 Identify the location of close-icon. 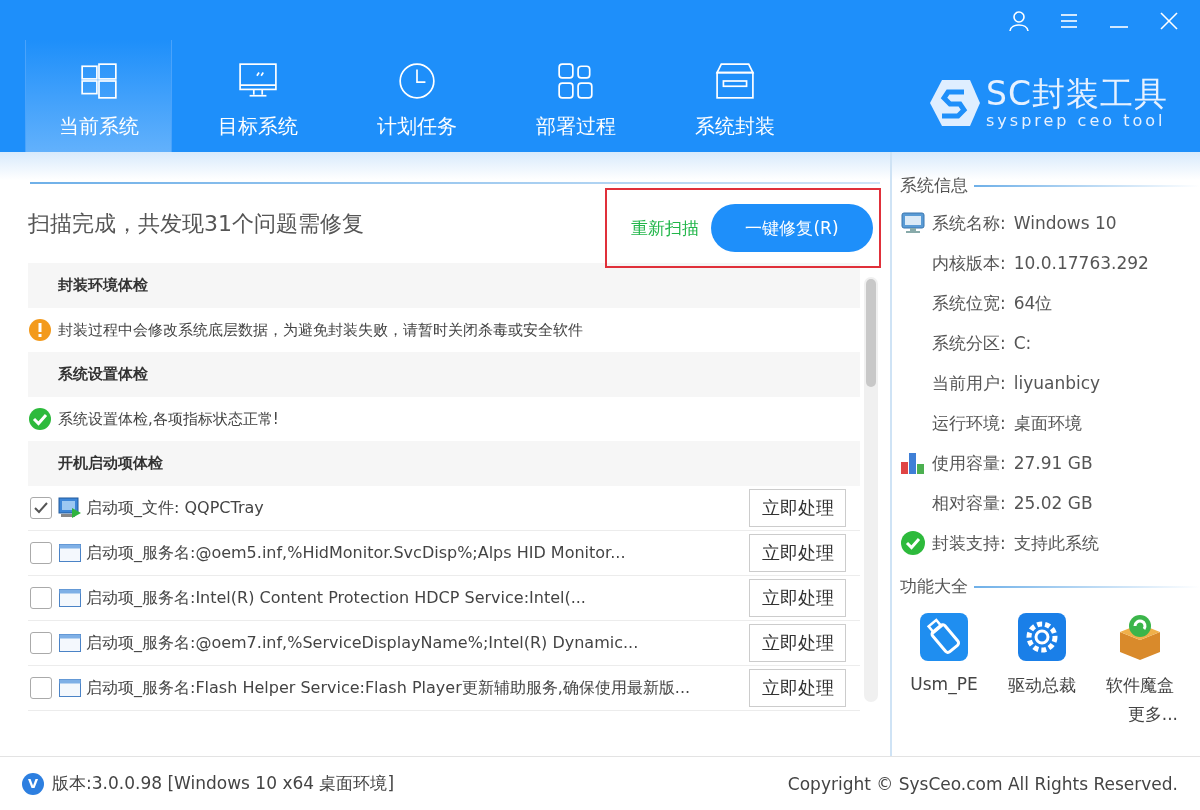
(1169, 21).